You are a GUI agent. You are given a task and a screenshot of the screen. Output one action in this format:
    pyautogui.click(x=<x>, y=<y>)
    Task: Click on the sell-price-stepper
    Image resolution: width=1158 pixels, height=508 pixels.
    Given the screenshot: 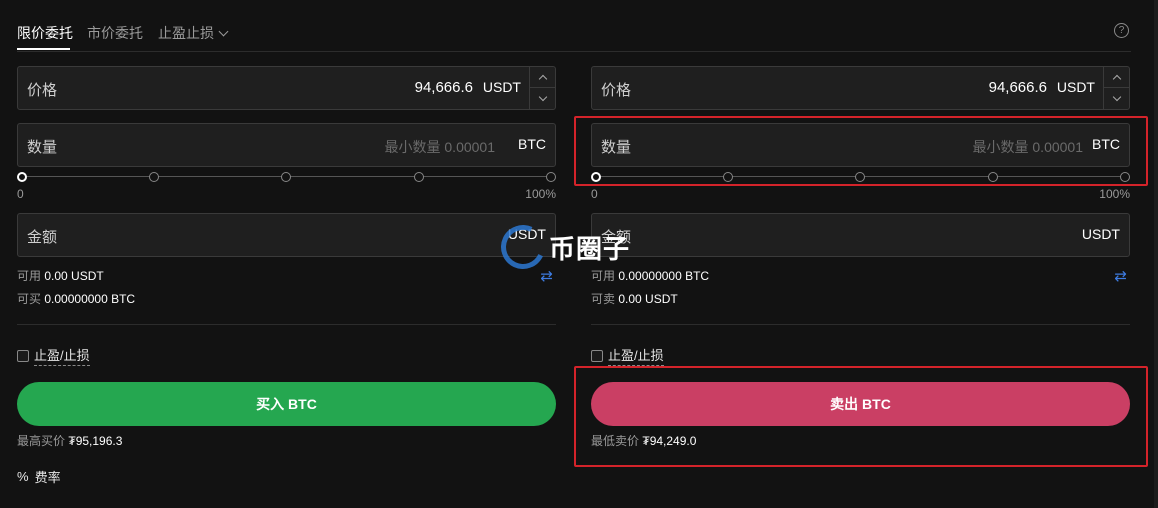 What is the action you would take?
    pyautogui.click(x=1116, y=88)
    